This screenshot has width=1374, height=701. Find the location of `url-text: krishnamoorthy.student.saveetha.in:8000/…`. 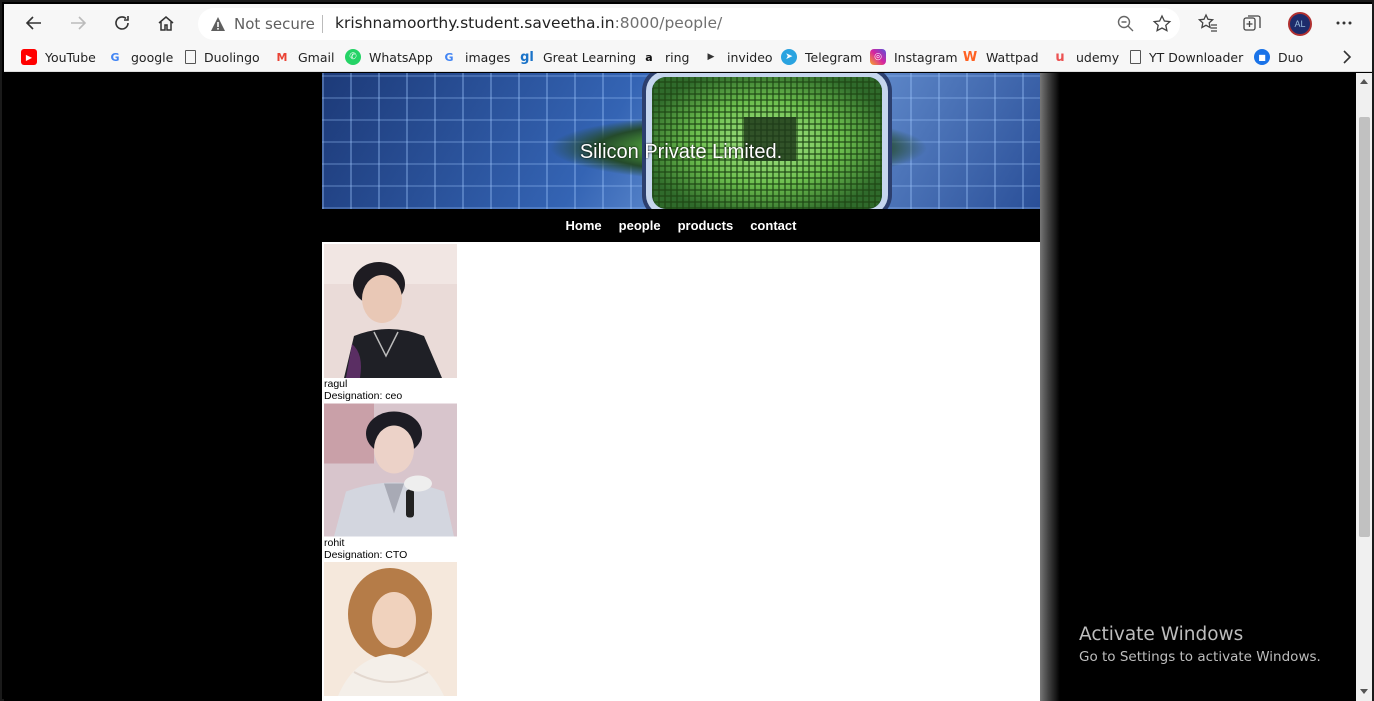

url-text: krishnamoorthy.student.saveetha.in:8000/… is located at coordinates (528, 23).